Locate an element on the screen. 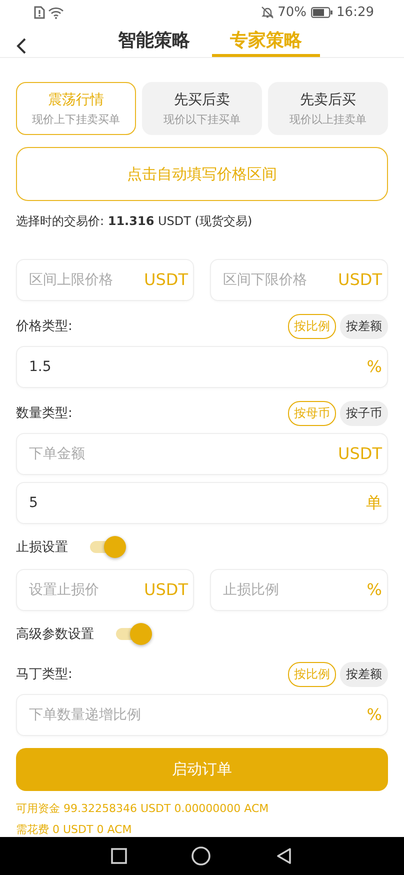 The height and width of the screenshot is (875, 404). price-note: 选择时的交易价: 11.316 USDT (现货交易) is located at coordinates (135, 221).